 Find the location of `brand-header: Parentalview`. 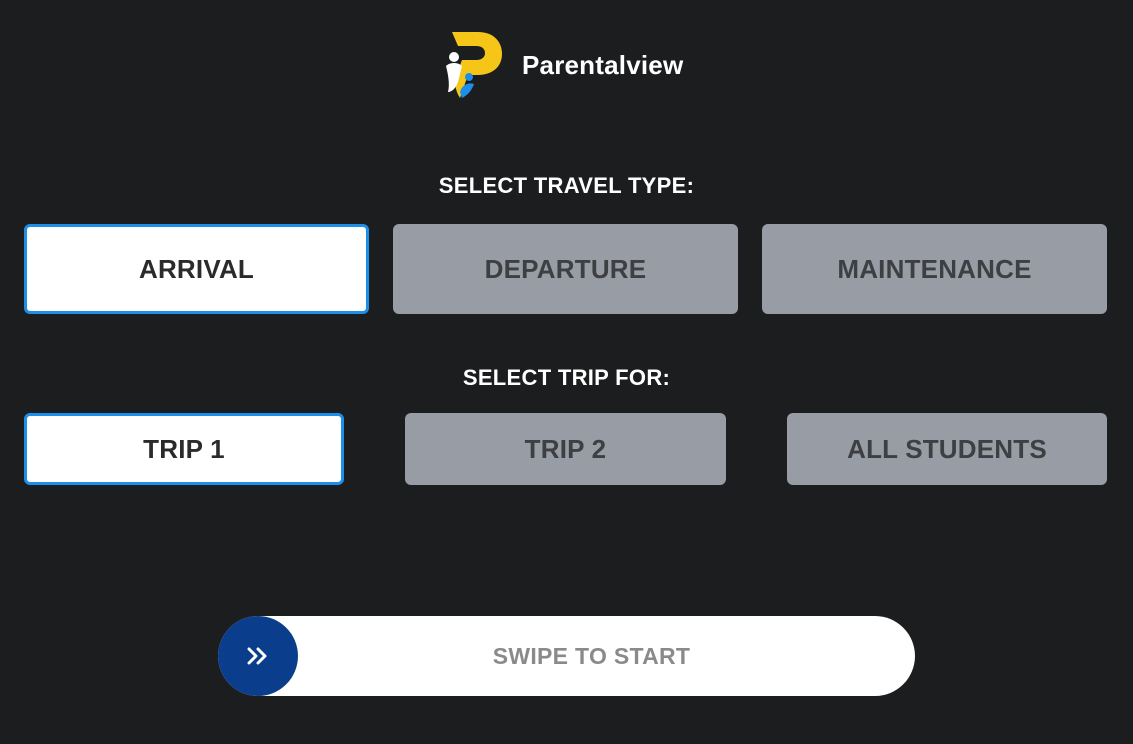

brand-header: Parentalview is located at coordinates (560, 65).